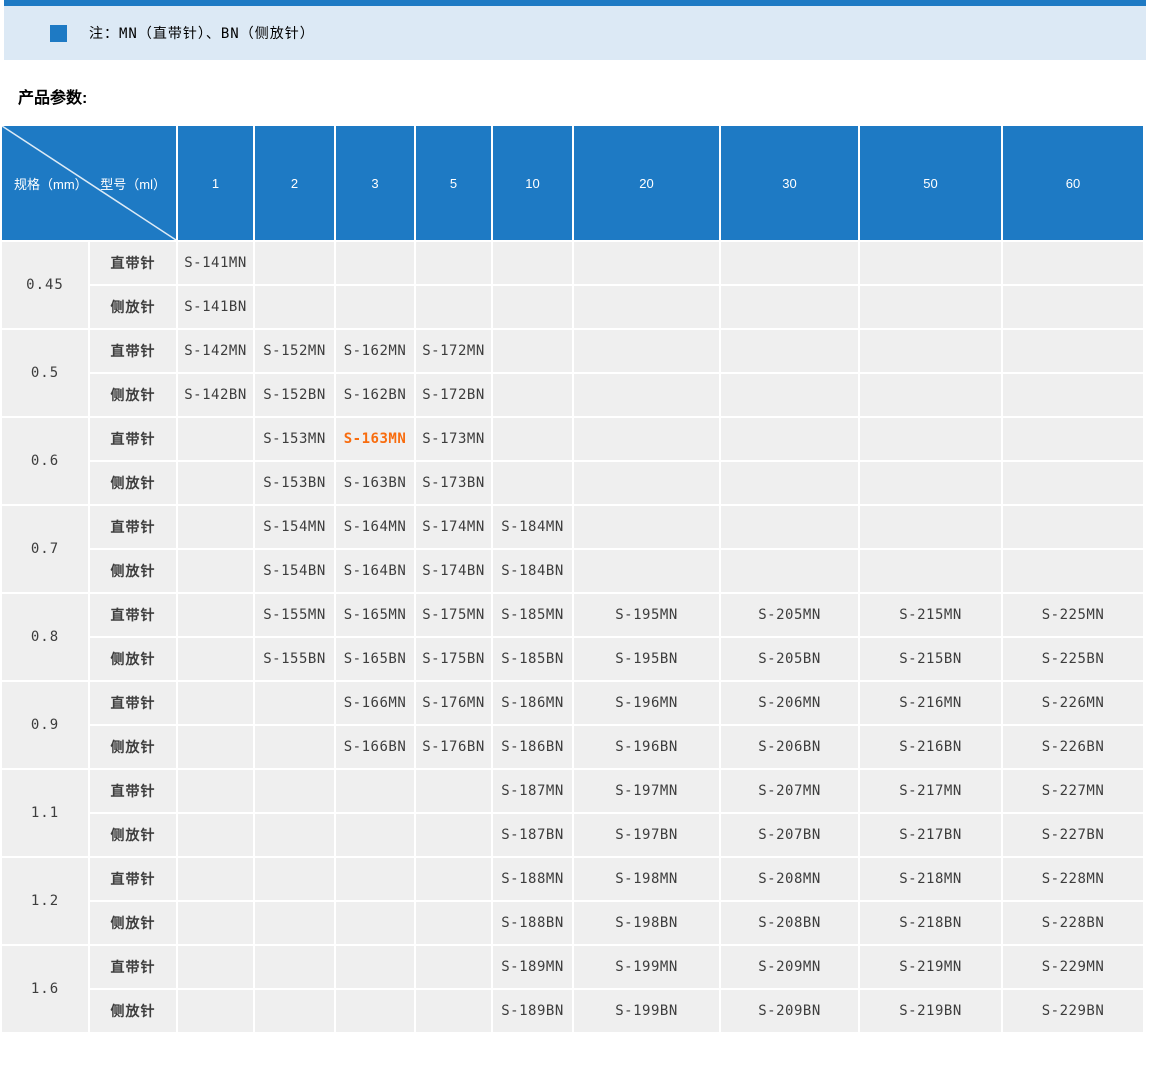  I want to click on model-cell: S-217BN, so click(931, 835).